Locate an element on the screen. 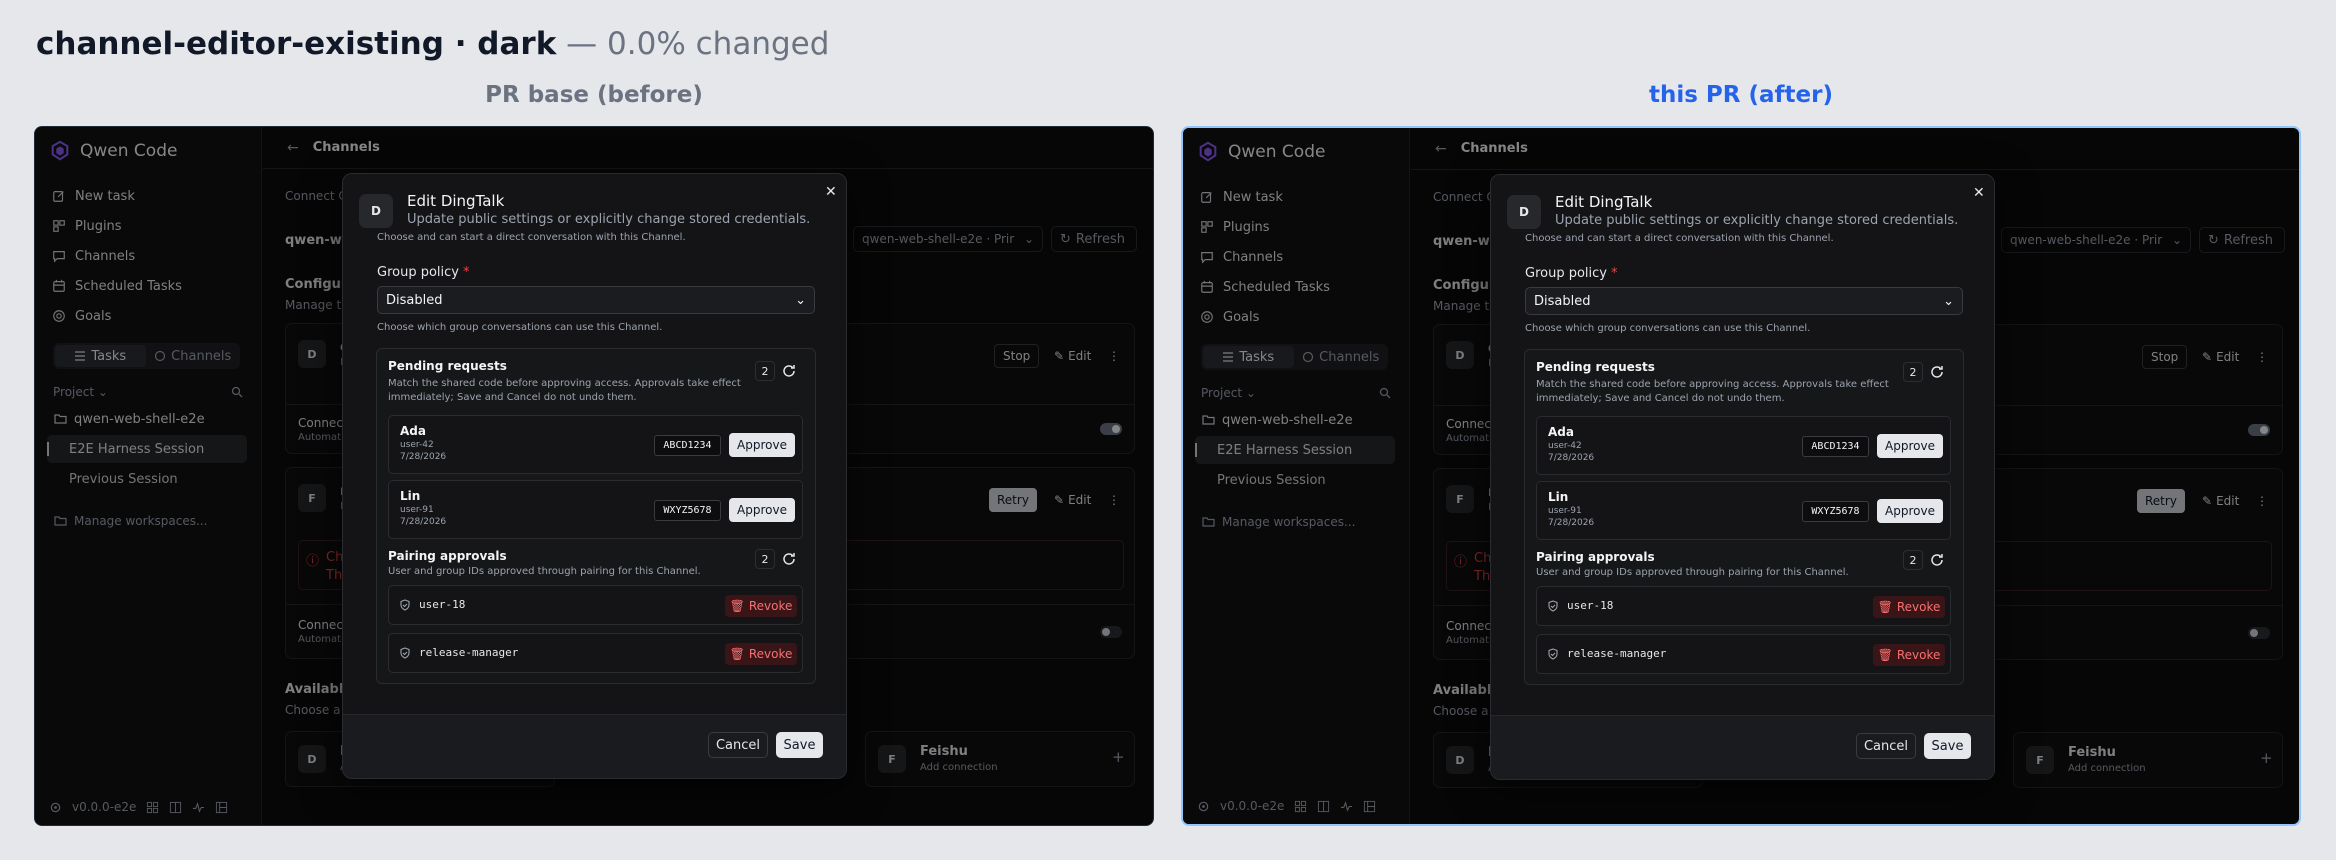 The image size is (2336, 860). pairing-item: release-manager 🗑 Revoke is located at coordinates (595, 653).